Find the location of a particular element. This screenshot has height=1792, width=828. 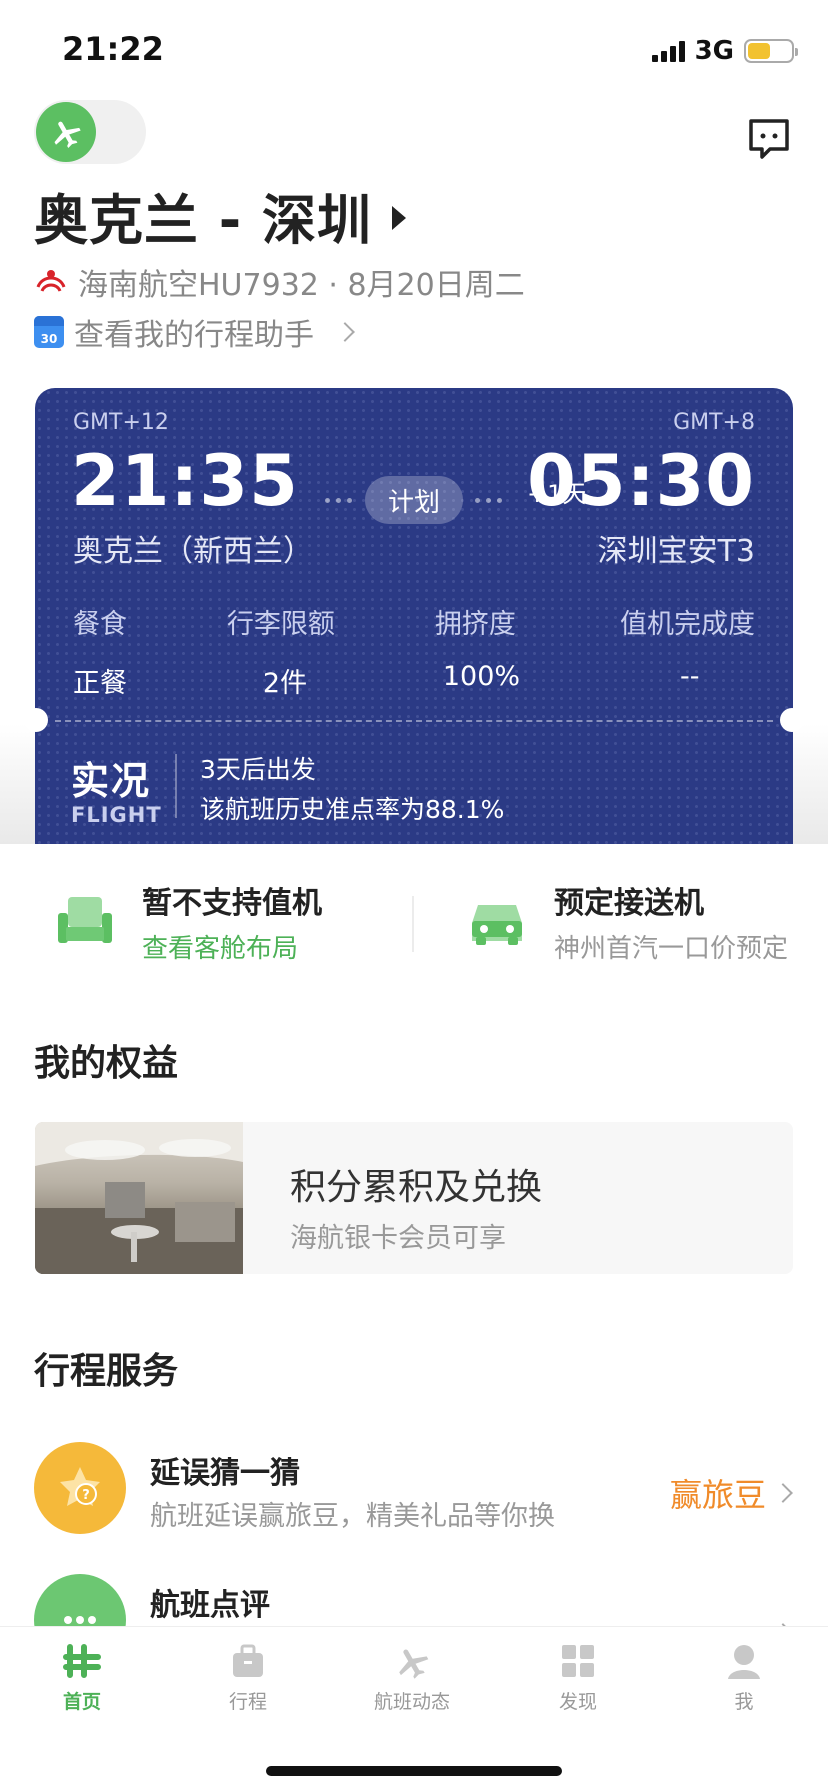

suitcase-icon is located at coordinates (248, 1660).